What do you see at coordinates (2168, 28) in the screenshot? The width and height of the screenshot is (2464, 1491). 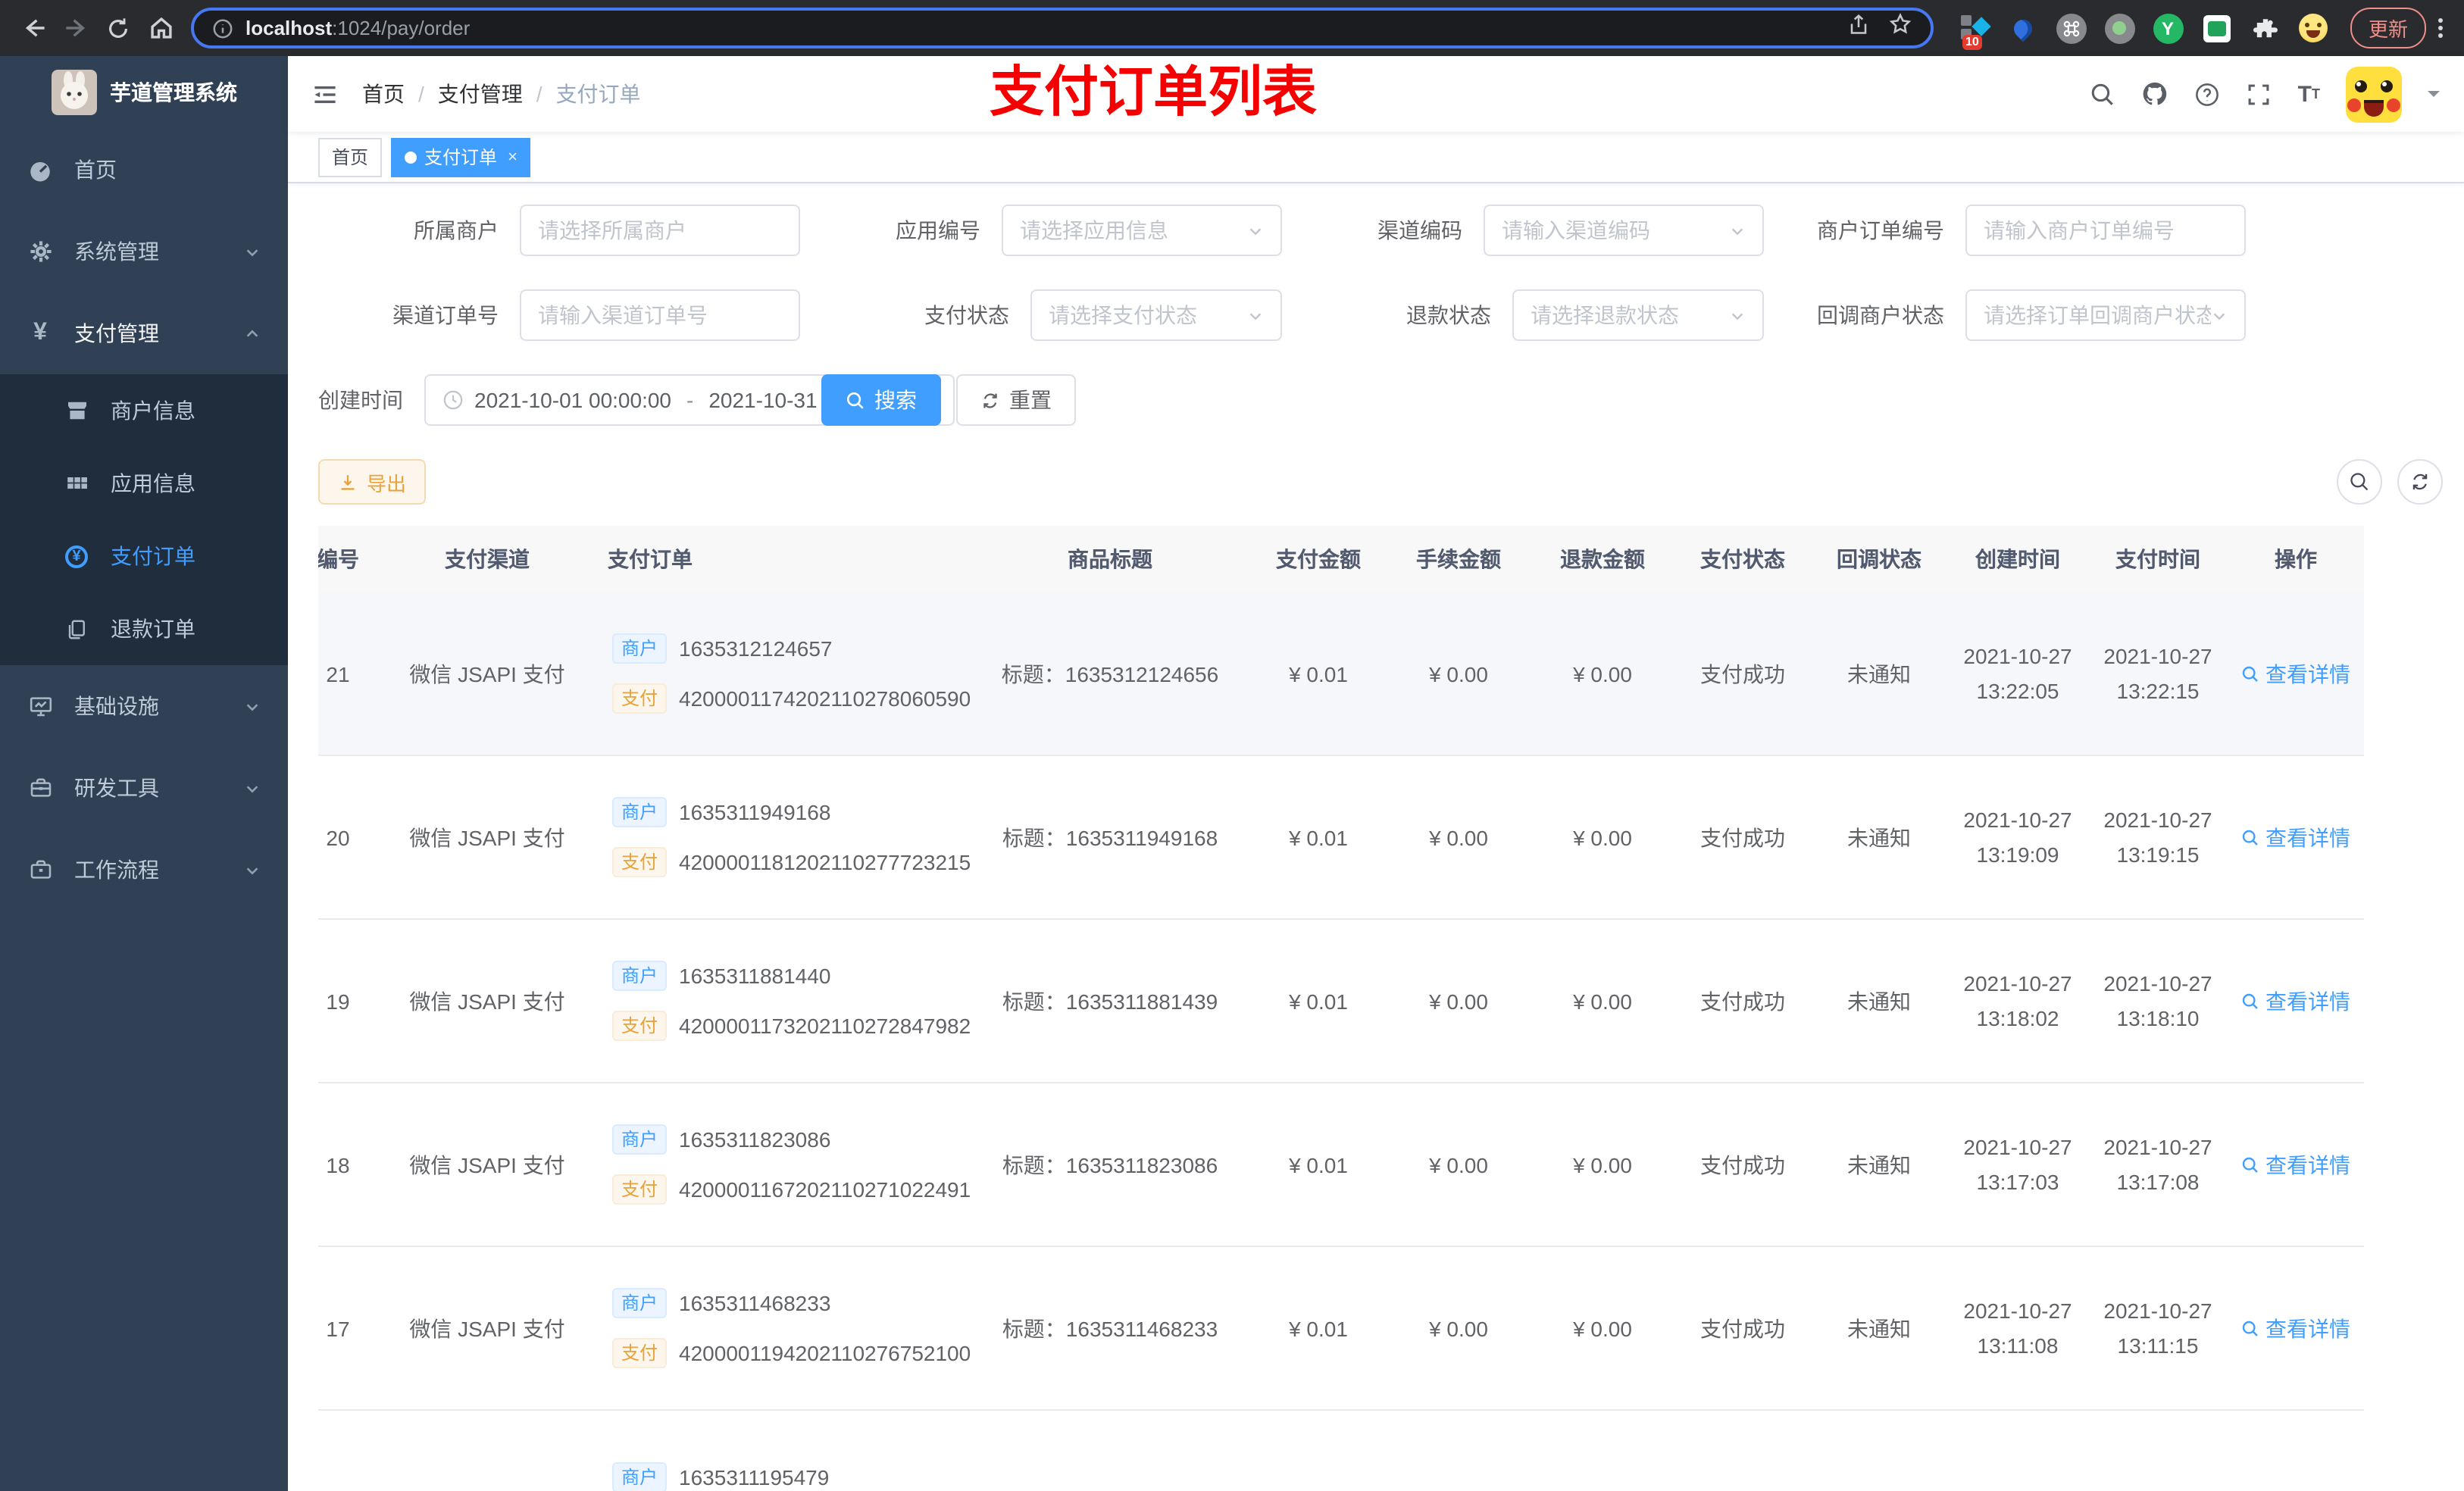 I see `extension-y-icon: Y` at bounding box center [2168, 28].